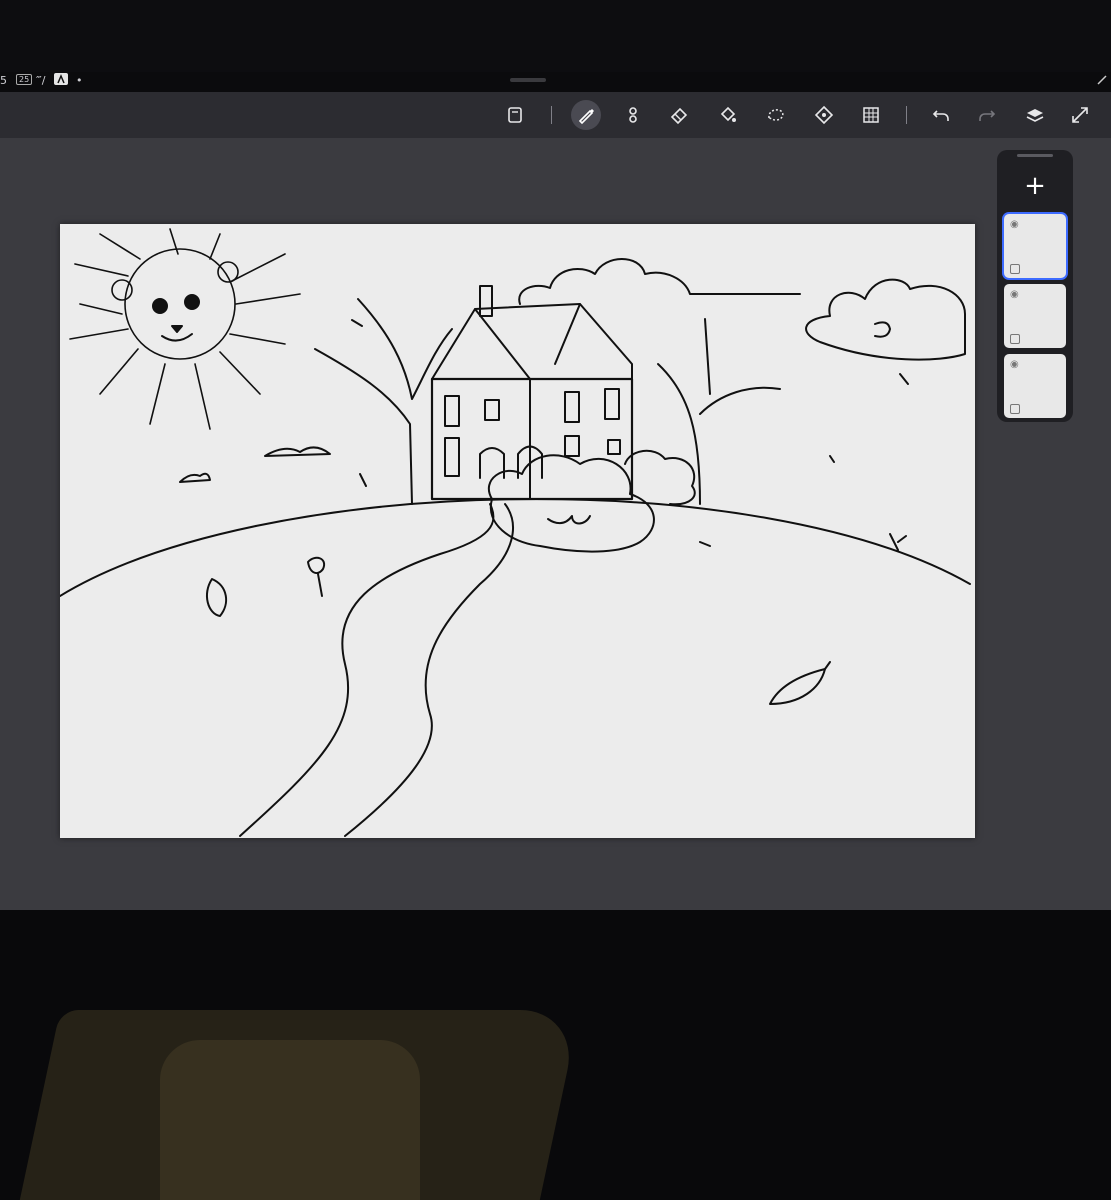 The width and height of the screenshot is (1111, 1200). What do you see at coordinates (824, 115) in the screenshot?
I see `transform-icon` at bounding box center [824, 115].